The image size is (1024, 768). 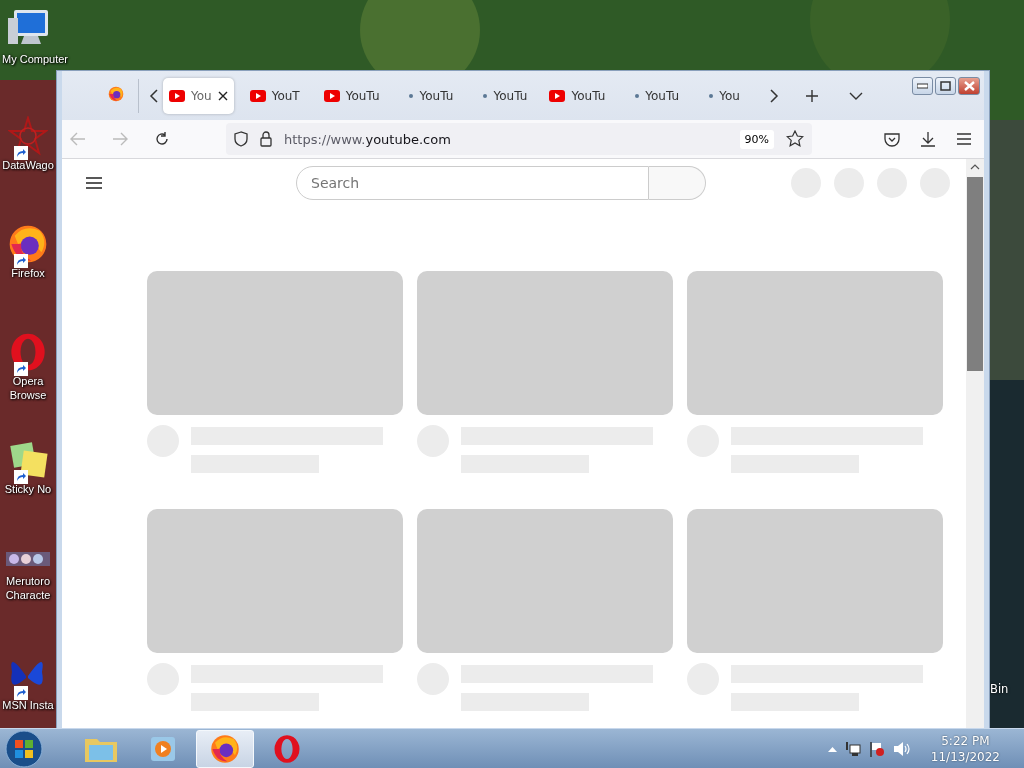 What do you see at coordinates (519, 139) in the screenshot?
I see `address-bar: https://www.youtube.com 90%` at bounding box center [519, 139].